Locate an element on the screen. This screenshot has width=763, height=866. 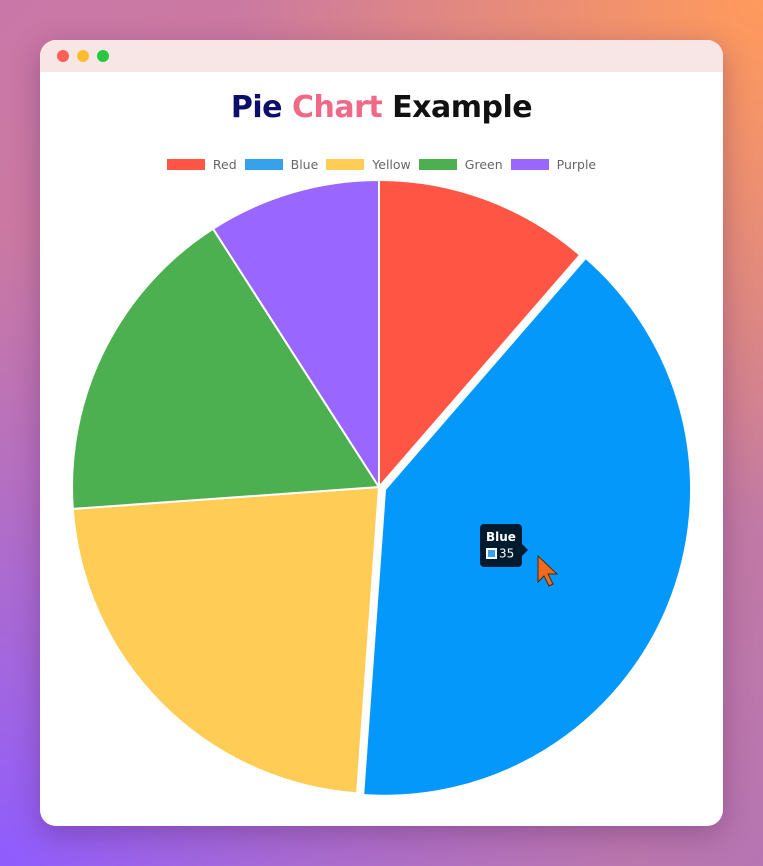
tooltip-color-swatch is located at coordinates (491, 553).